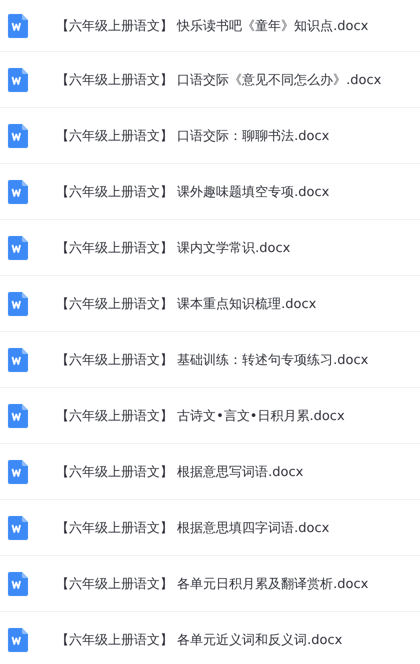 This screenshot has height=664, width=420. Describe the element at coordinates (212, 359) in the screenshot. I see `file-name: 【六年级上册语文】 基础训练：转述句专项练习.docx` at that location.